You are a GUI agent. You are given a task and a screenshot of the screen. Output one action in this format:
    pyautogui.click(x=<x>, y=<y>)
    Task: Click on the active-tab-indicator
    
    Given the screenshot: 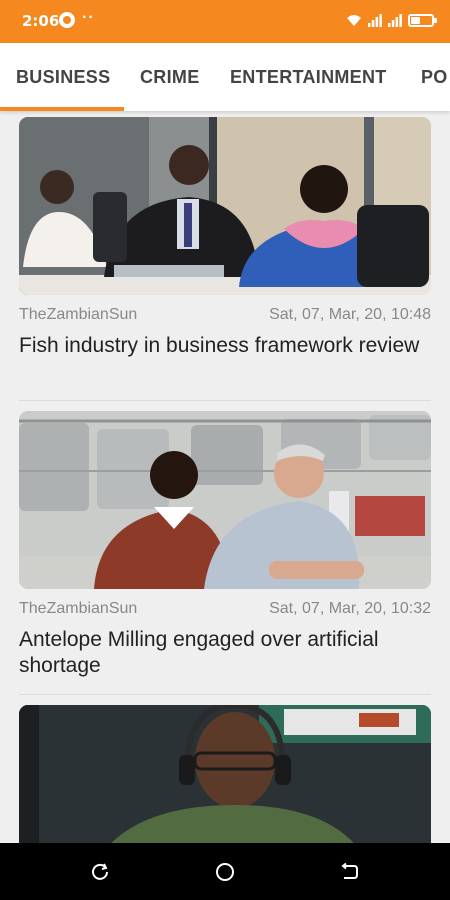 What is the action you would take?
    pyautogui.click(x=62, y=109)
    